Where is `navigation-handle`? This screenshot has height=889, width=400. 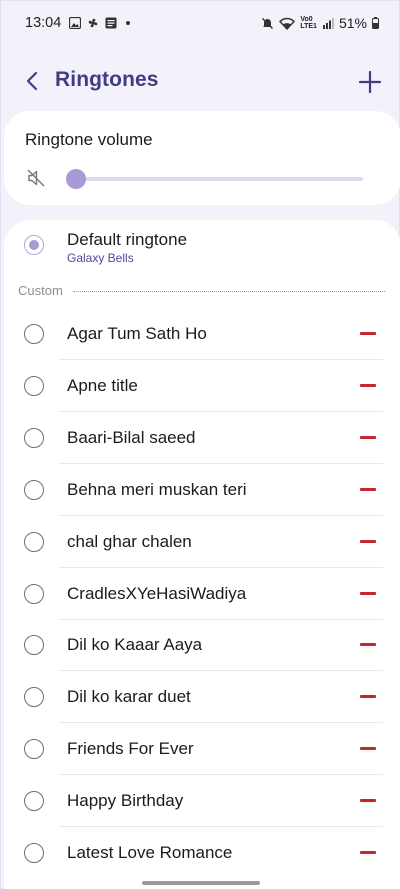 navigation-handle is located at coordinates (201, 883).